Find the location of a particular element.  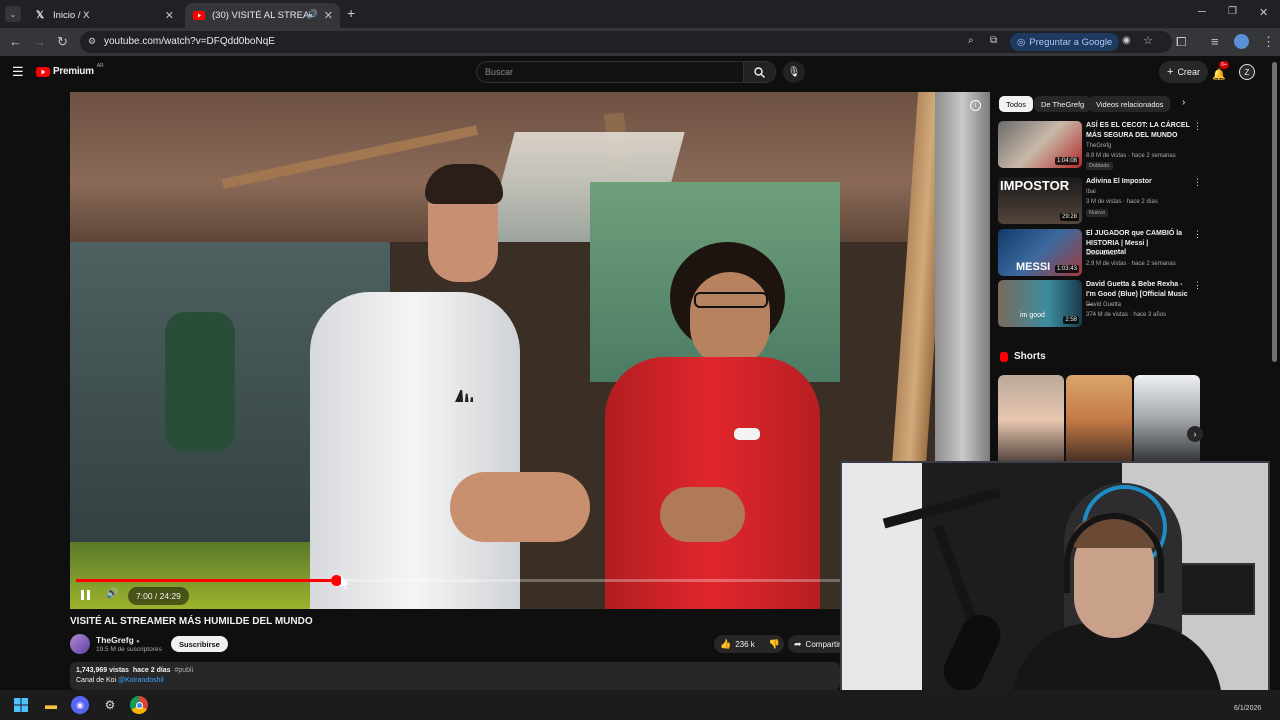

chrome-icon is located at coordinates (139, 705).